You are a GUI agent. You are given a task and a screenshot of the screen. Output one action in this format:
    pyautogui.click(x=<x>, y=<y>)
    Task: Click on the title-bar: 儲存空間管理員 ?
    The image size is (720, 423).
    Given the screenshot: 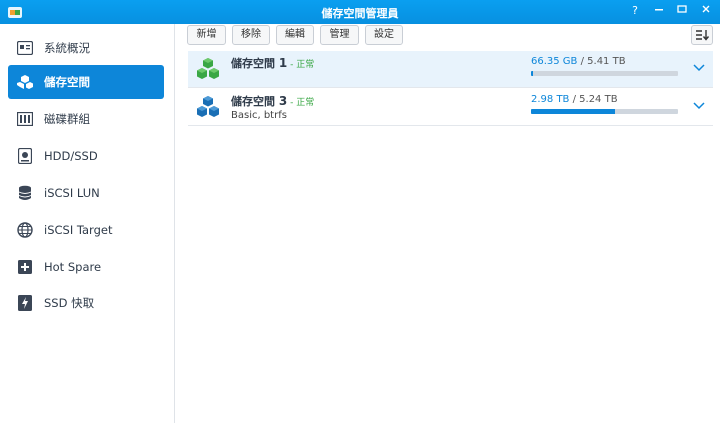 What is the action you would take?
    pyautogui.click(x=360, y=12)
    